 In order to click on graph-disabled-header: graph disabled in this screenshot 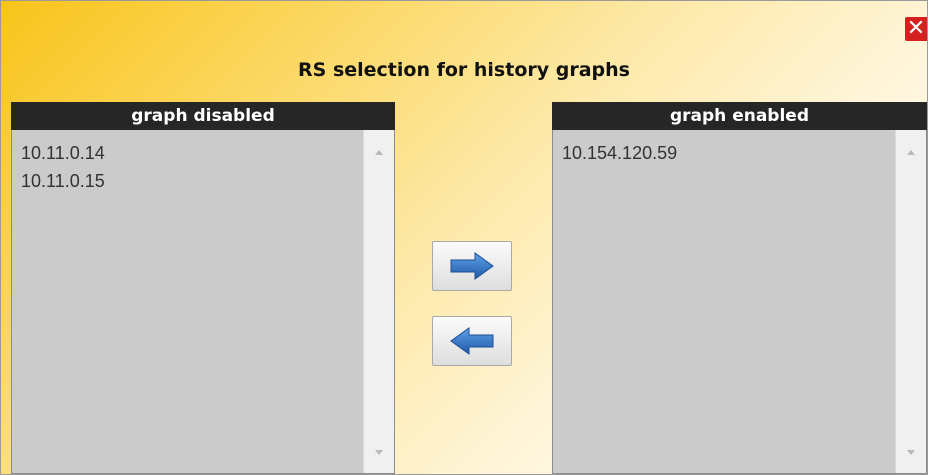, I will do `click(203, 116)`.